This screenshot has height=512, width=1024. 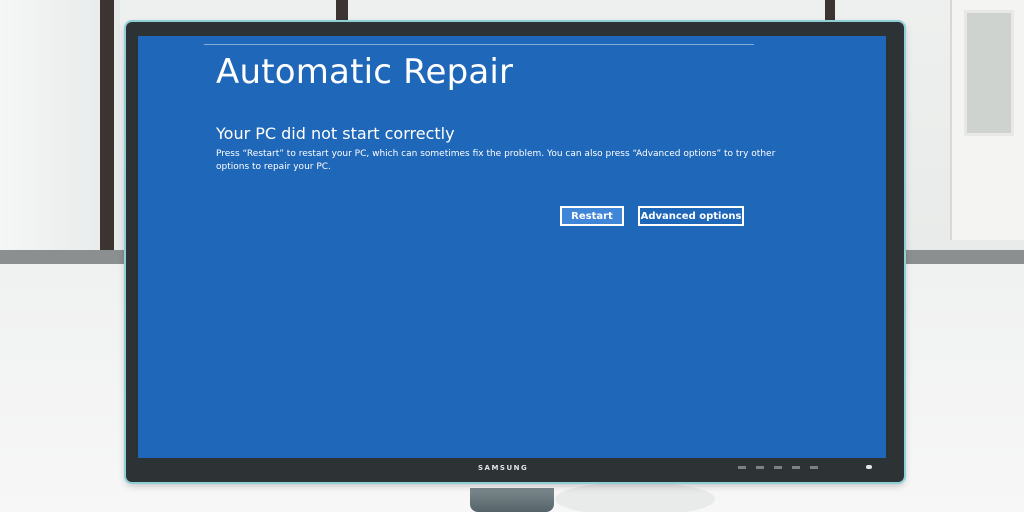 I want to click on background-picture, so click(x=989, y=73).